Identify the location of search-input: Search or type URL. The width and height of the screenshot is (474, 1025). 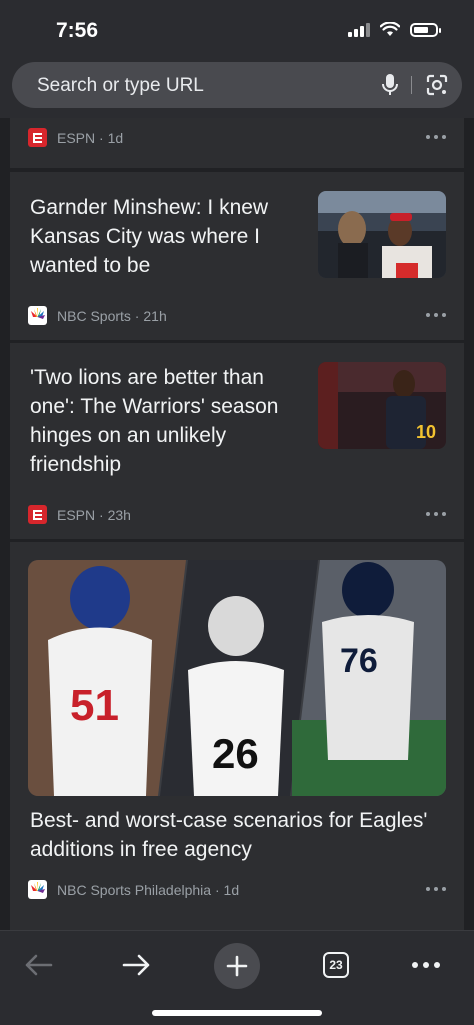
(120, 86).